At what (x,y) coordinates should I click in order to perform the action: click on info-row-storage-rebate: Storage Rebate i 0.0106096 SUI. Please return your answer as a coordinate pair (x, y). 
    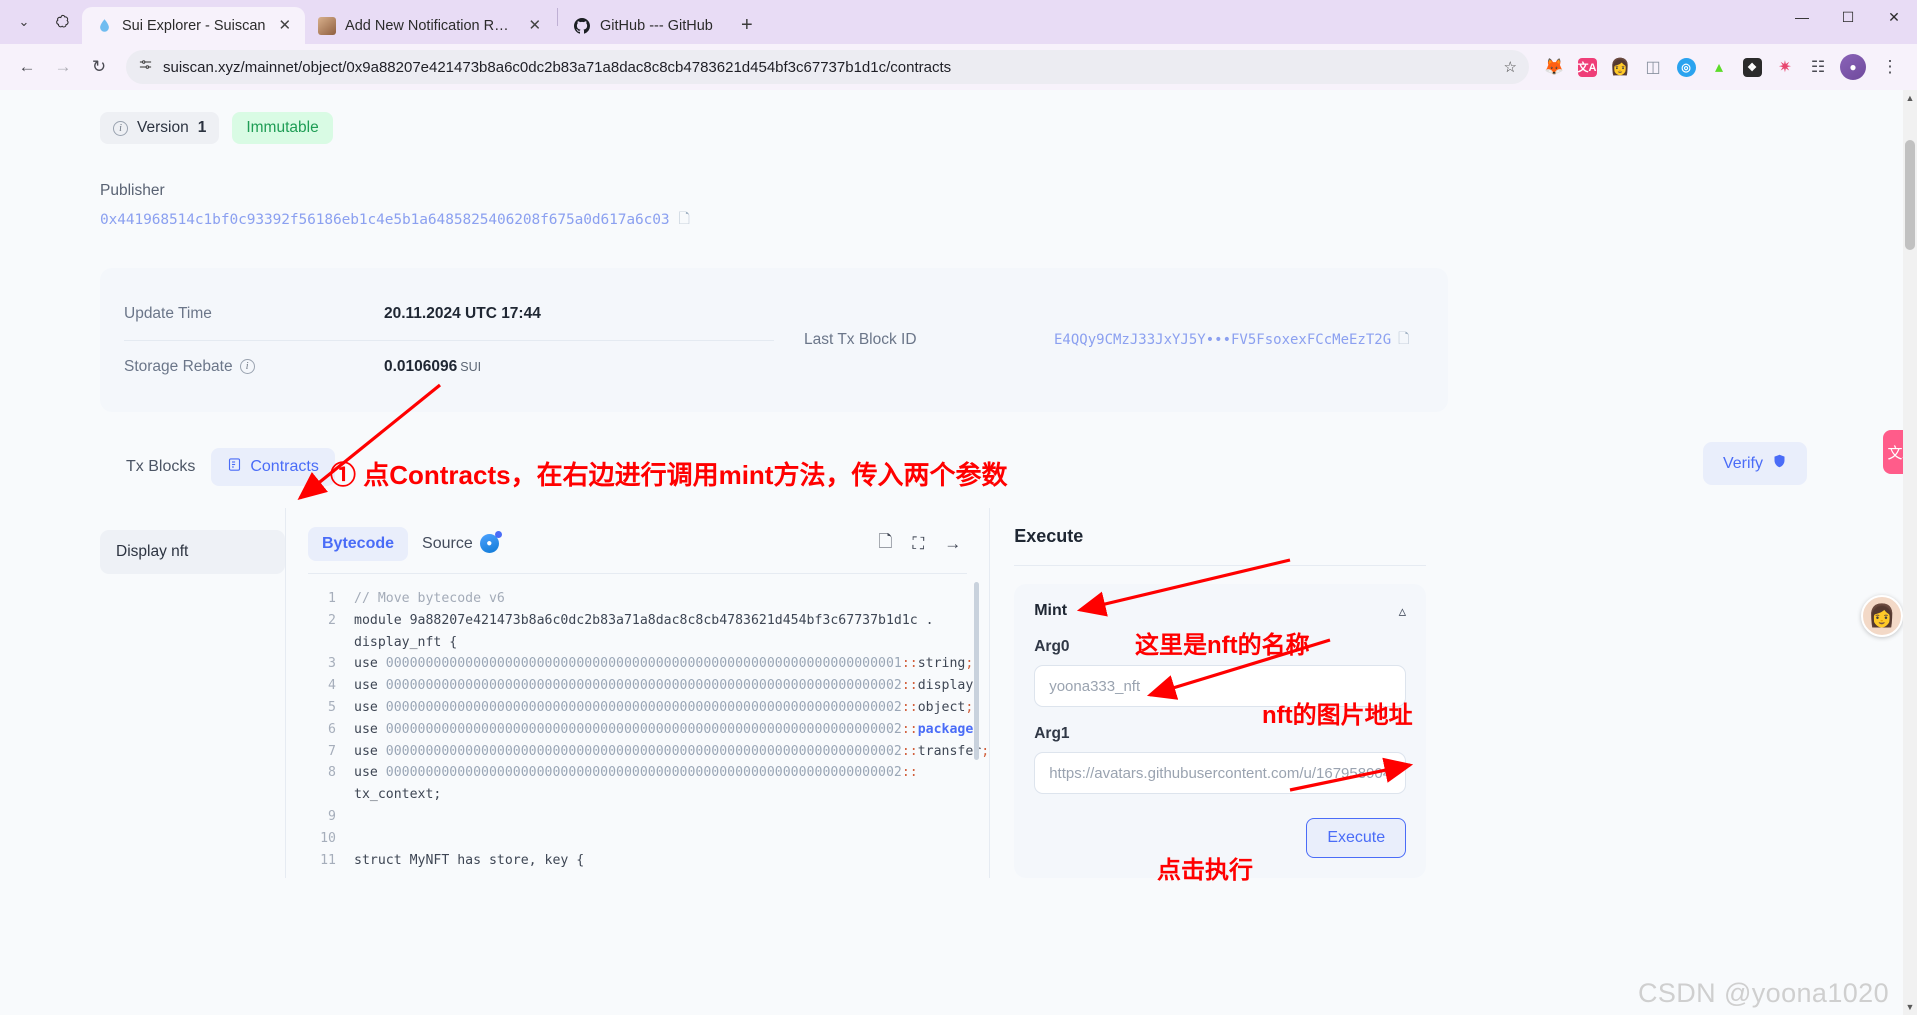
    Looking at the image, I should click on (449, 366).